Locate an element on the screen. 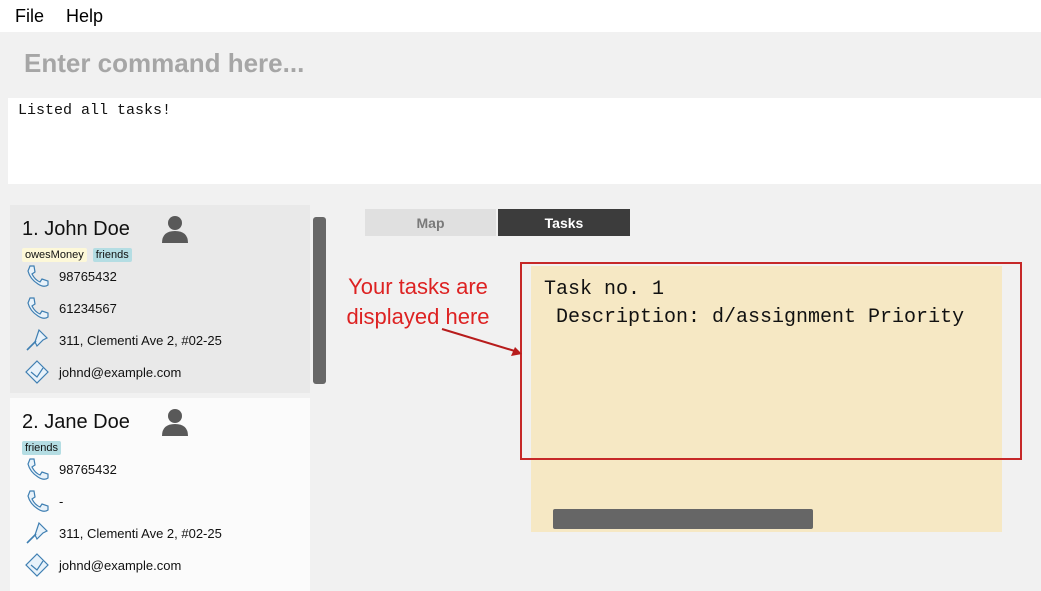  annotation-arrow-icon is located at coordinates (481, 342).